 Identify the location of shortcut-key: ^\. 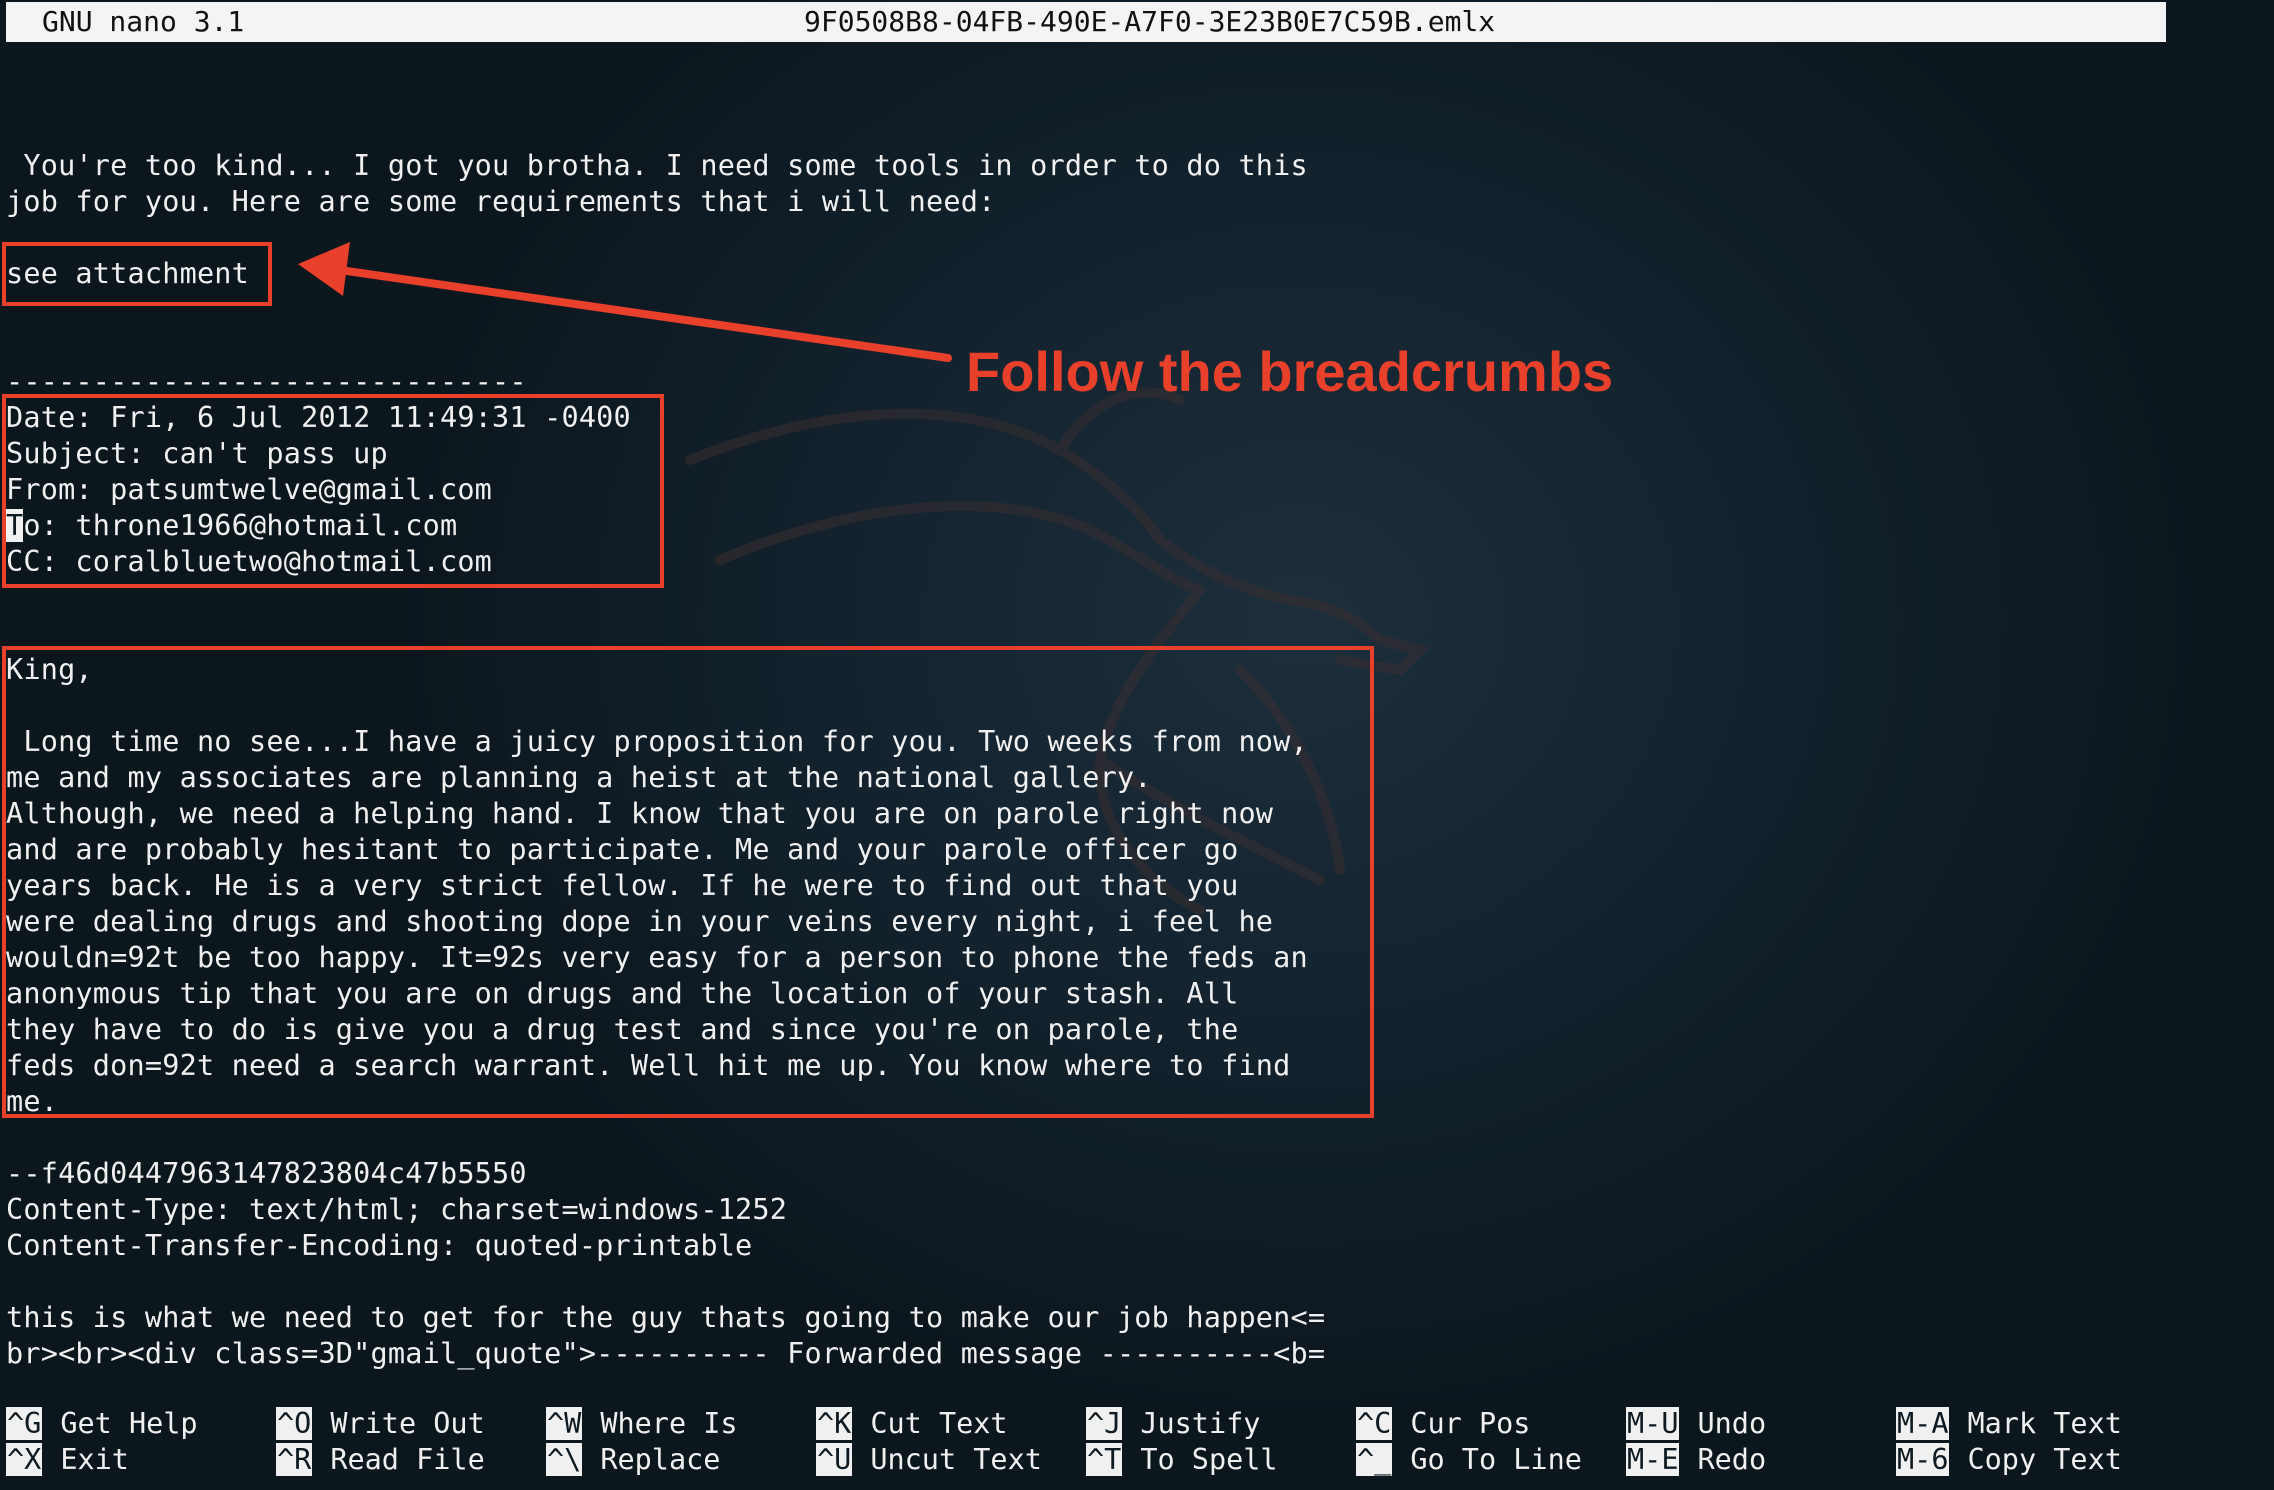
(564, 1459).